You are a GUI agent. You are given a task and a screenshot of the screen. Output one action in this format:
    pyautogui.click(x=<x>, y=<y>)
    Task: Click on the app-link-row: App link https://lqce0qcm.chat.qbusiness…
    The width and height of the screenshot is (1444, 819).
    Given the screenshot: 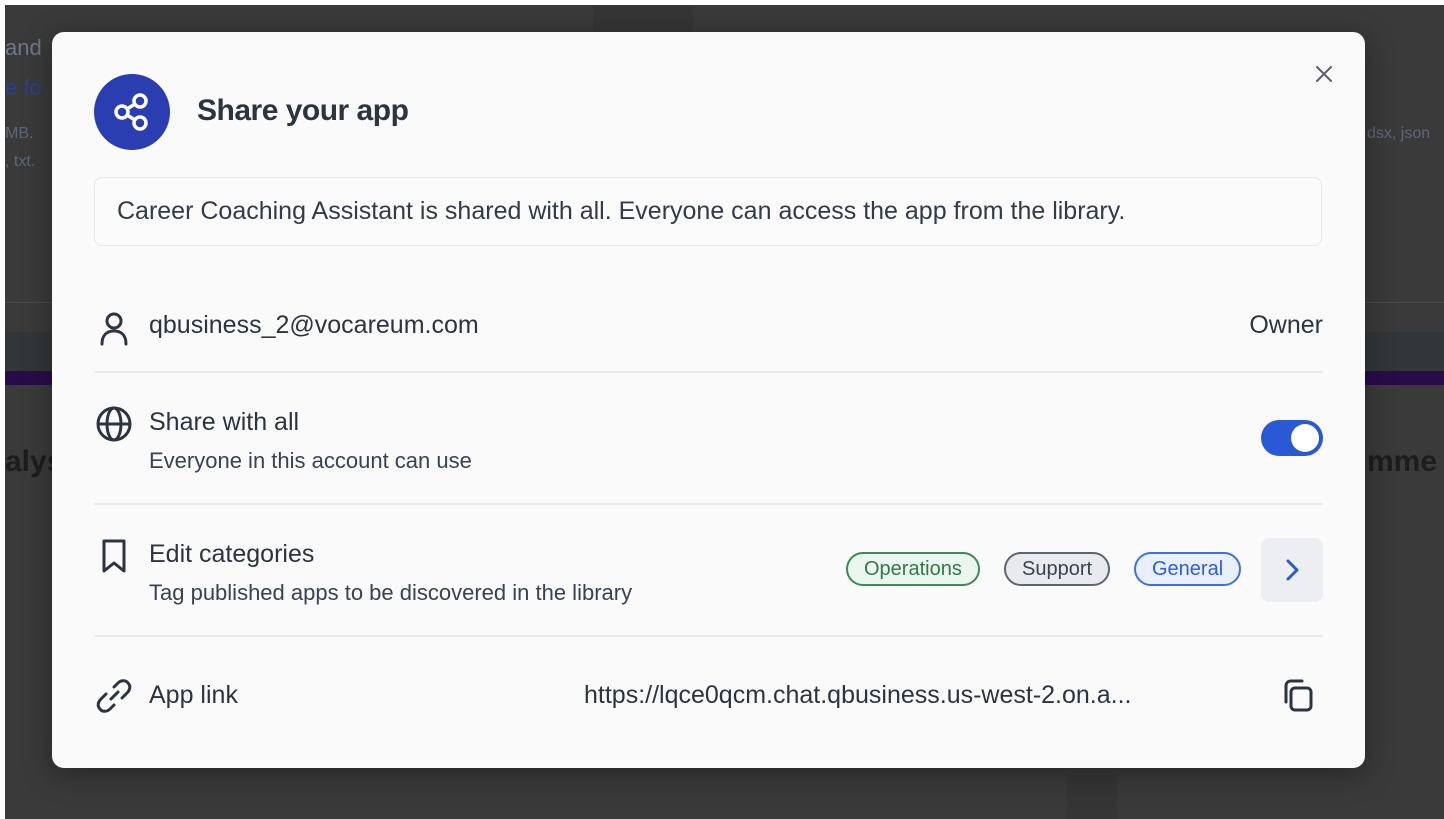 What is the action you would take?
    pyautogui.click(x=708, y=696)
    